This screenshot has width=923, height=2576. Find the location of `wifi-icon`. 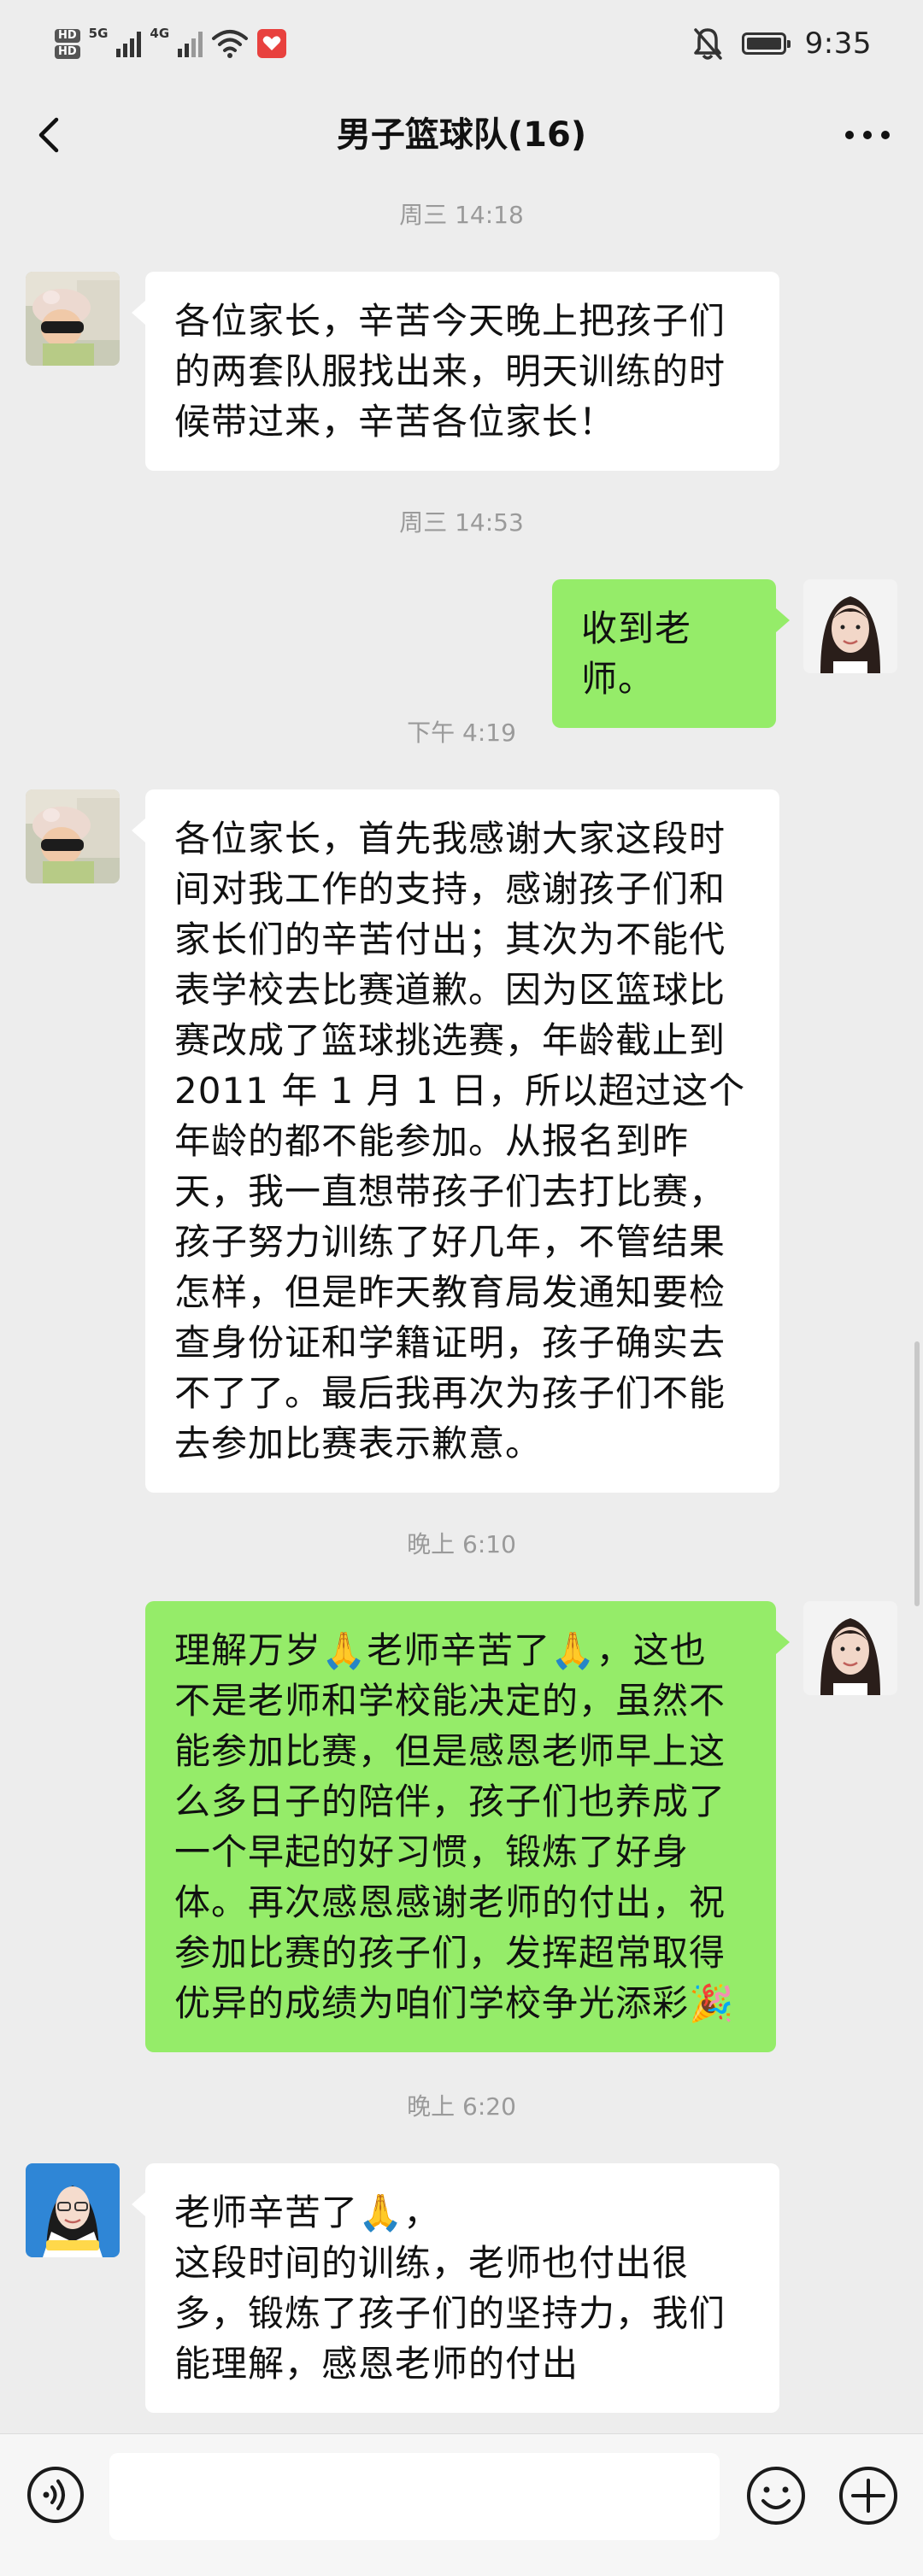

wifi-icon is located at coordinates (230, 44).